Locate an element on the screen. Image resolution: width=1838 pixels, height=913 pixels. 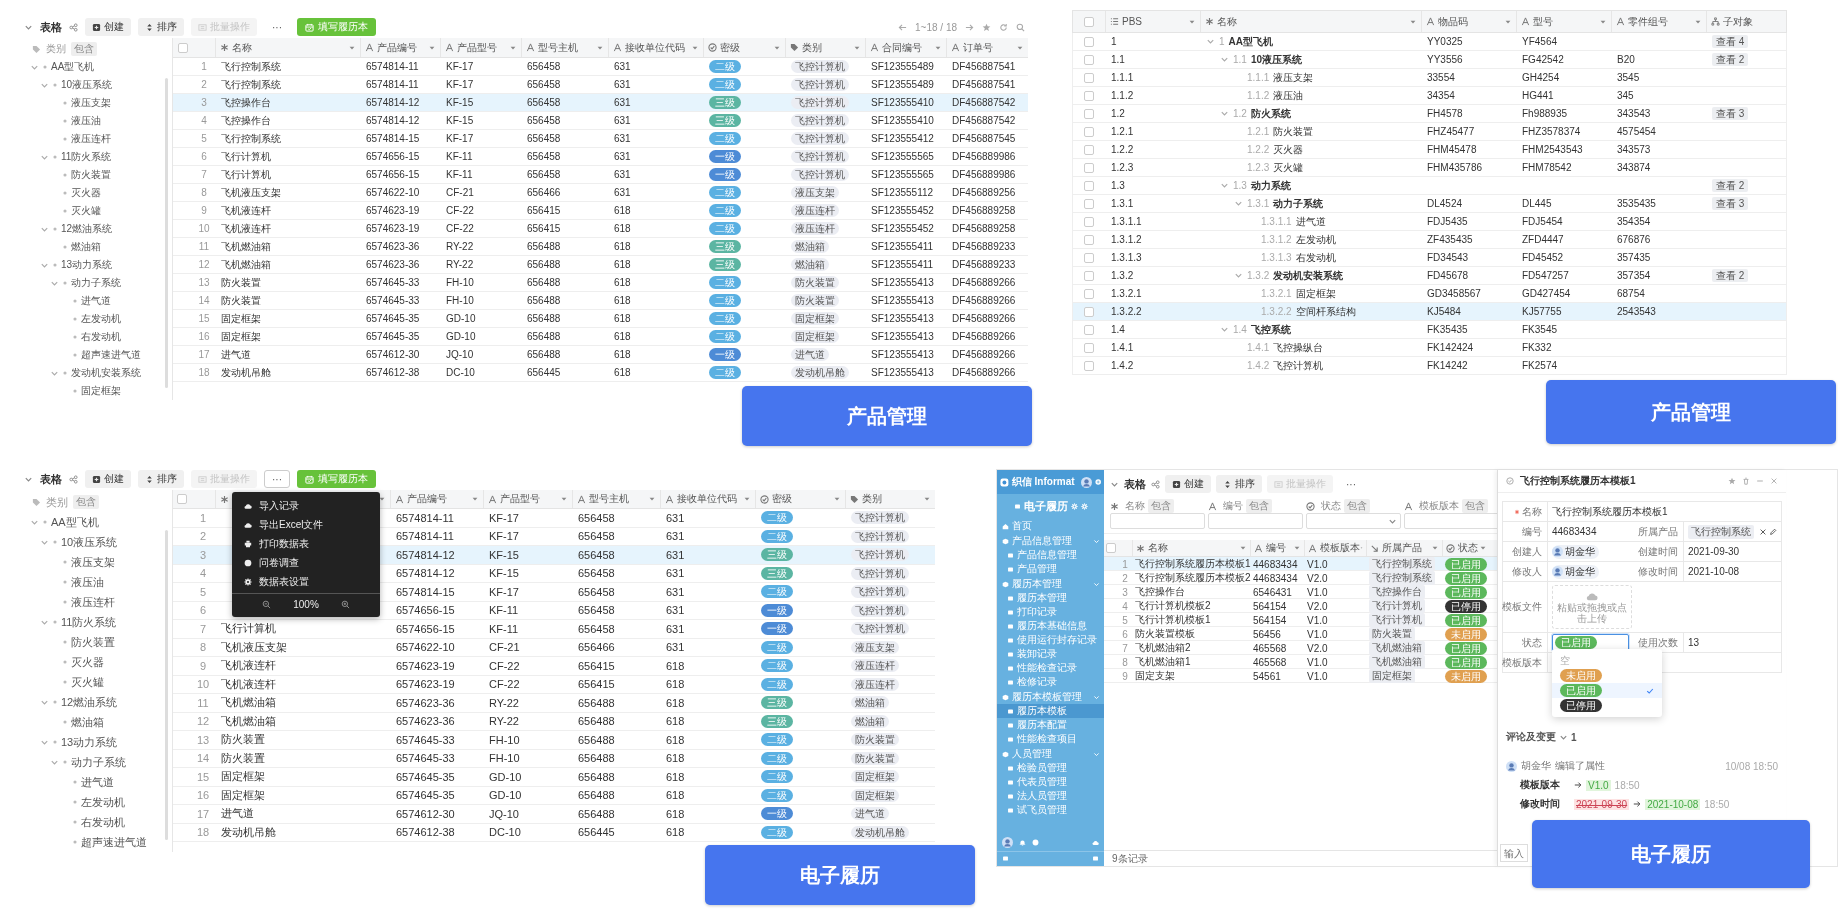
table-row: 18 发动机吊舱 6574612-38 DC-10 656445 618 二级 发动机吊舱 SF123555413 DF456889266 is located at coordinates (600, 373).